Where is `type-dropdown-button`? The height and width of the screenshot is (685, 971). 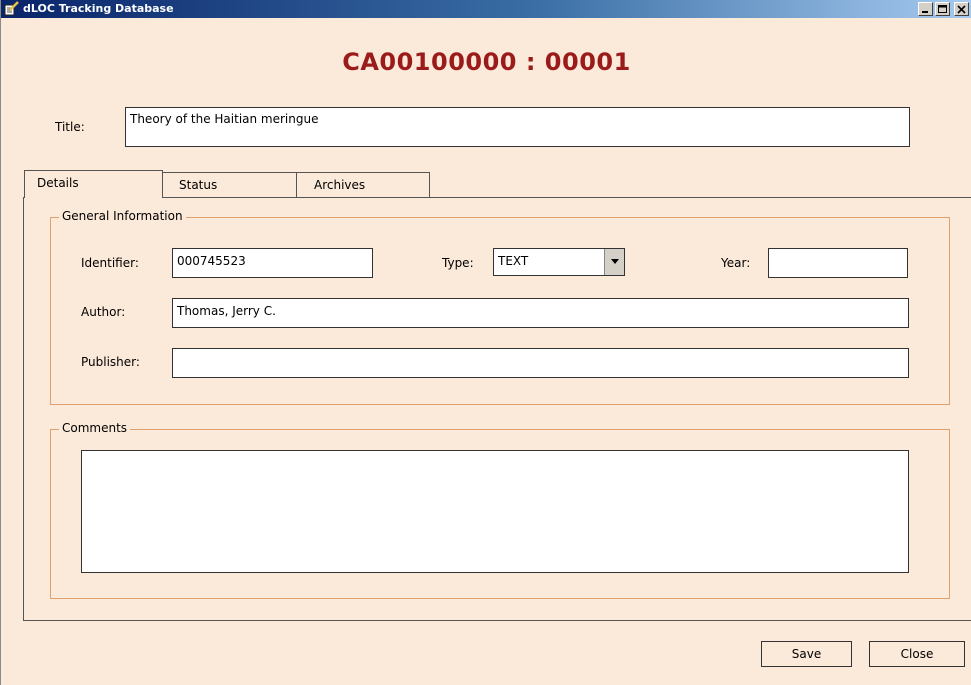
type-dropdown-button is located at coordinates (614, 262).